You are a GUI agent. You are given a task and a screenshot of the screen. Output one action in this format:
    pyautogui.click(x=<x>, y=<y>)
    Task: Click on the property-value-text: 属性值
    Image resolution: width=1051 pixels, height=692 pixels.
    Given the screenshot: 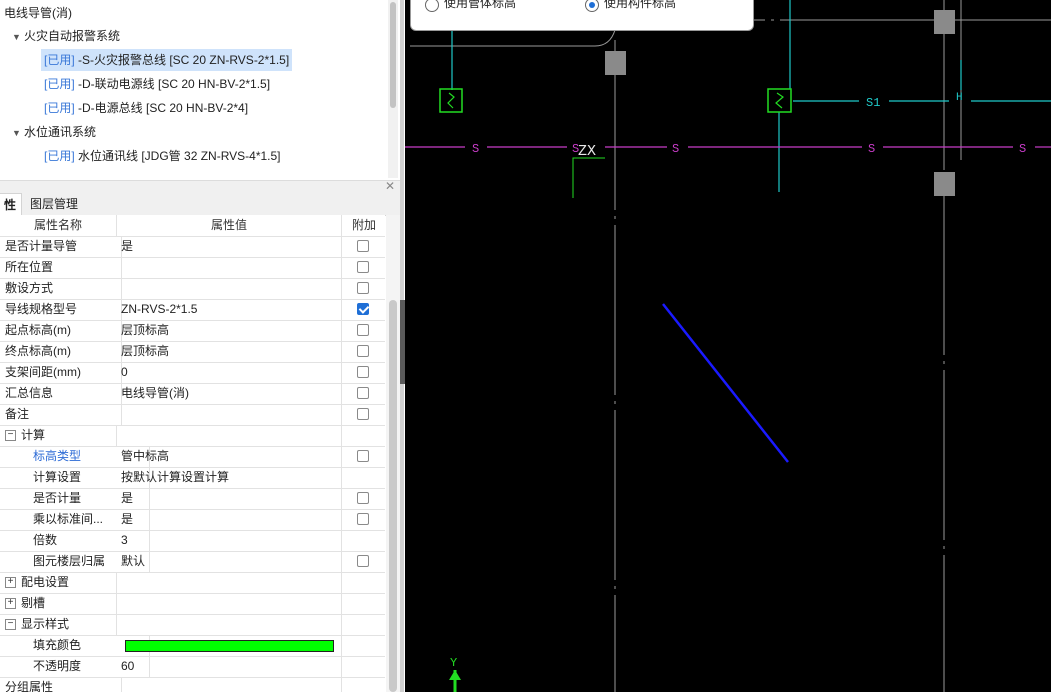 What is the action you would take?
    pyautogui.click(x=228, y=225)
    